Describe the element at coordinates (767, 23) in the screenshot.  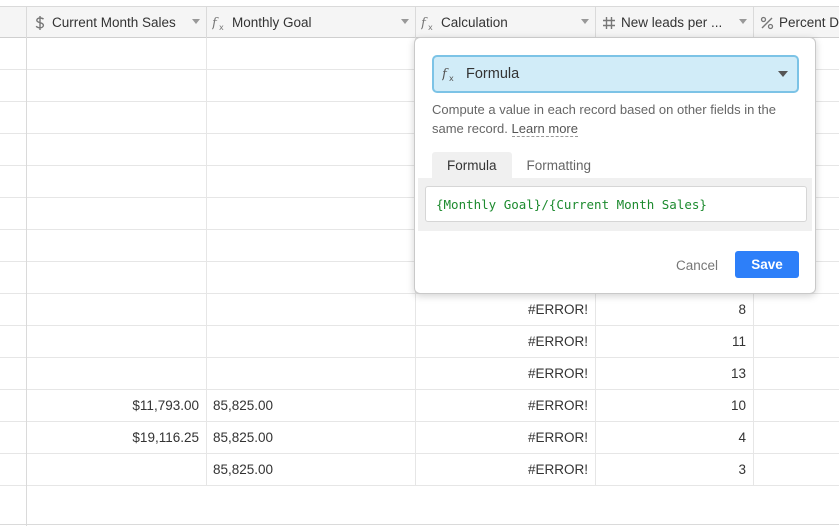
I see `percent-icon` at that location.